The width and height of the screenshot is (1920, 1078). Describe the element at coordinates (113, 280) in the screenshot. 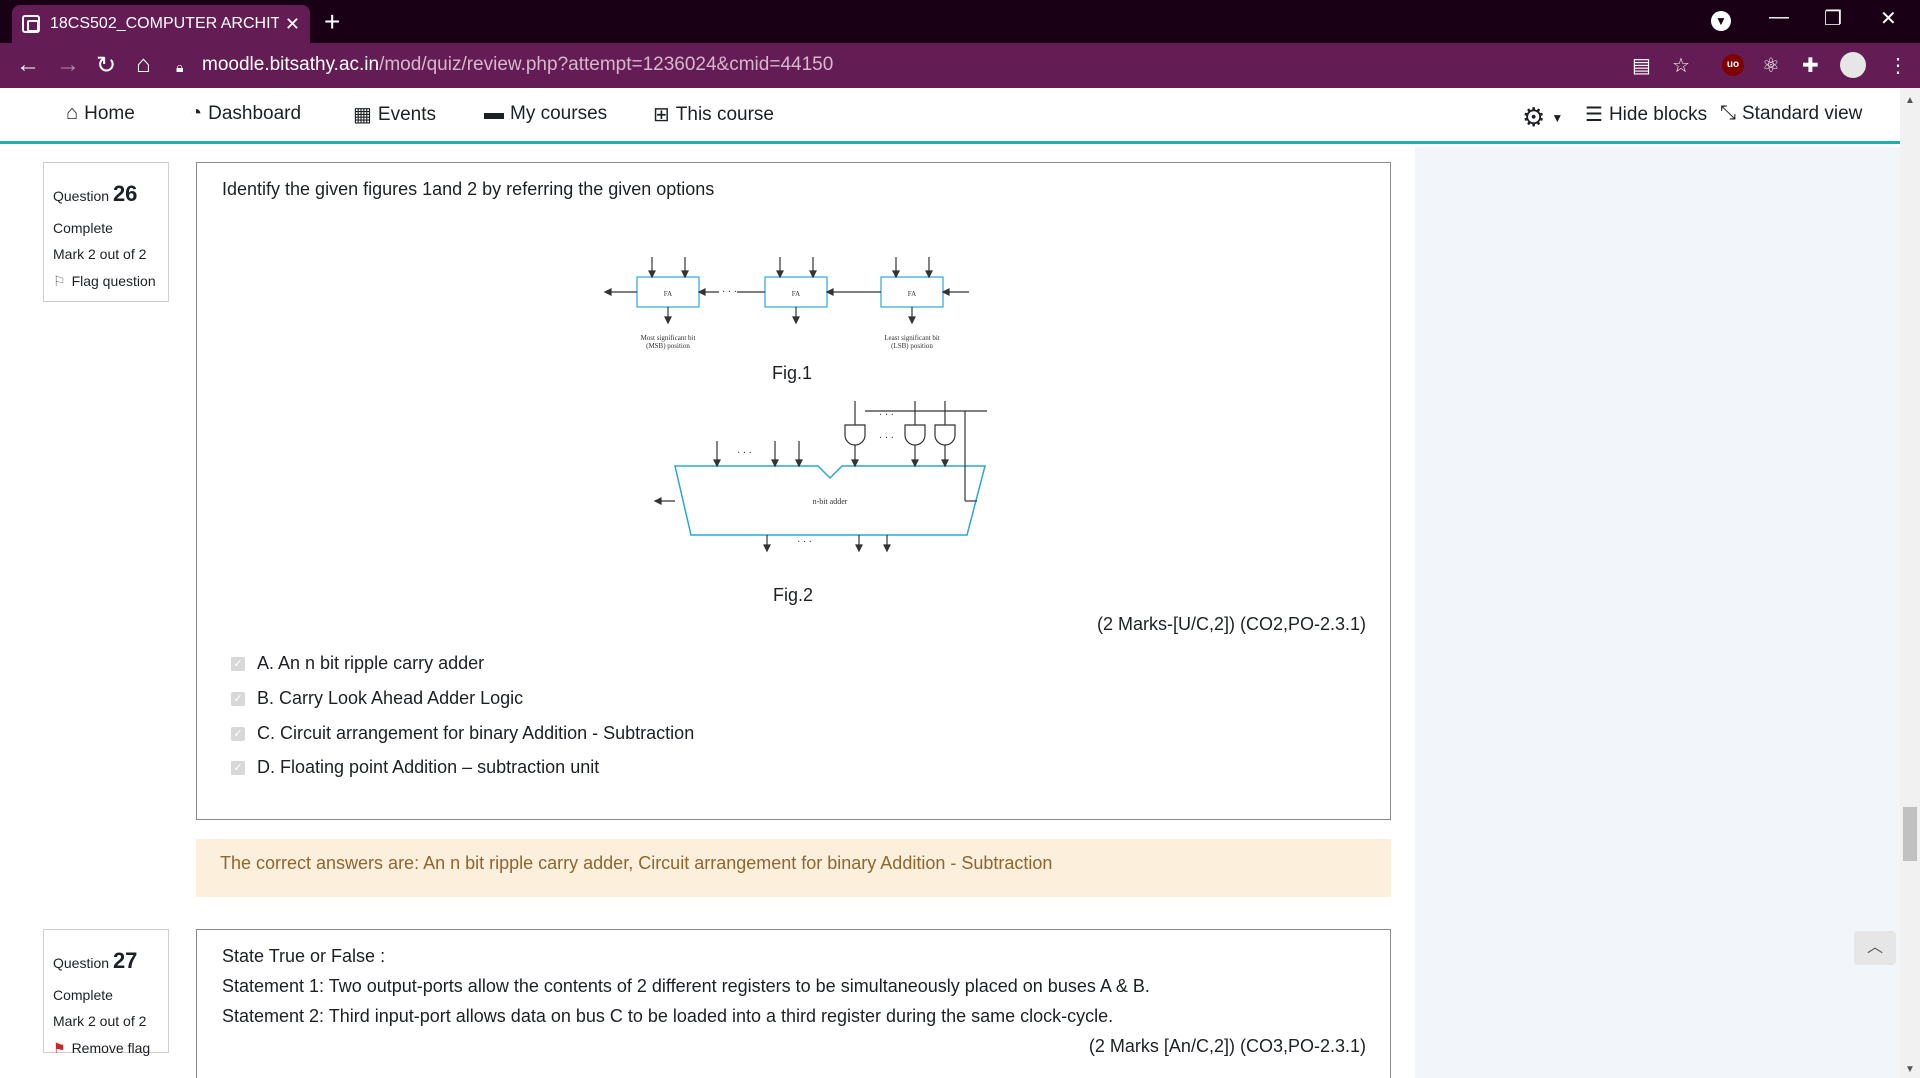

I see `flag-question-label: Flag question` at that location.